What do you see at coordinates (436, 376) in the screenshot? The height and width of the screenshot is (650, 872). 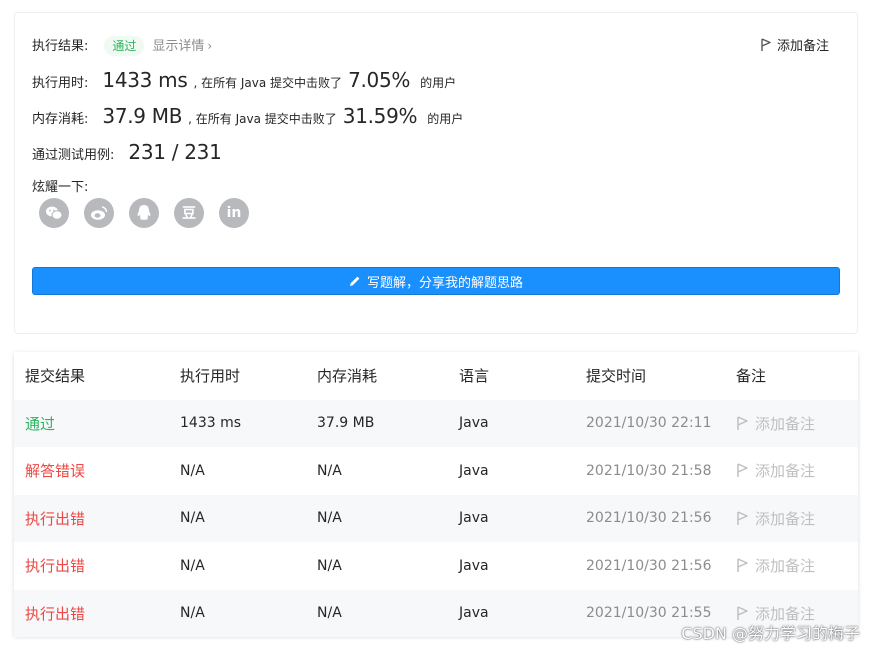 I see `table-header: 提交结果 执行用时 内存消耗 语言 提交时间 备注` at bounding box center [436, 376].